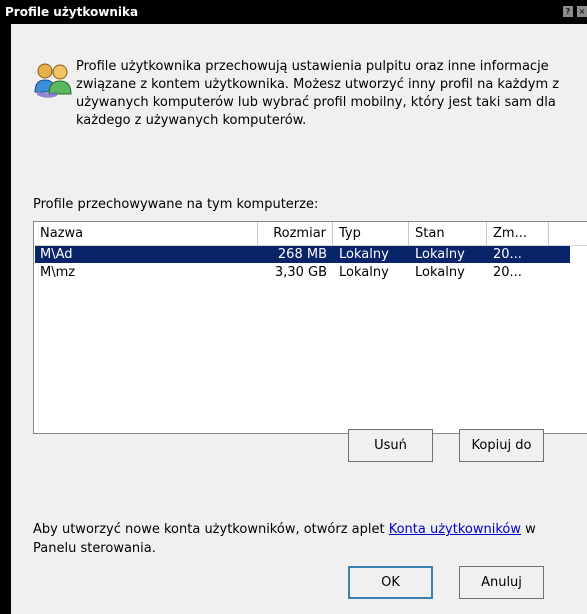  I want to click on title-bar: Profile użytkownika ? ×, so click(293, 12).